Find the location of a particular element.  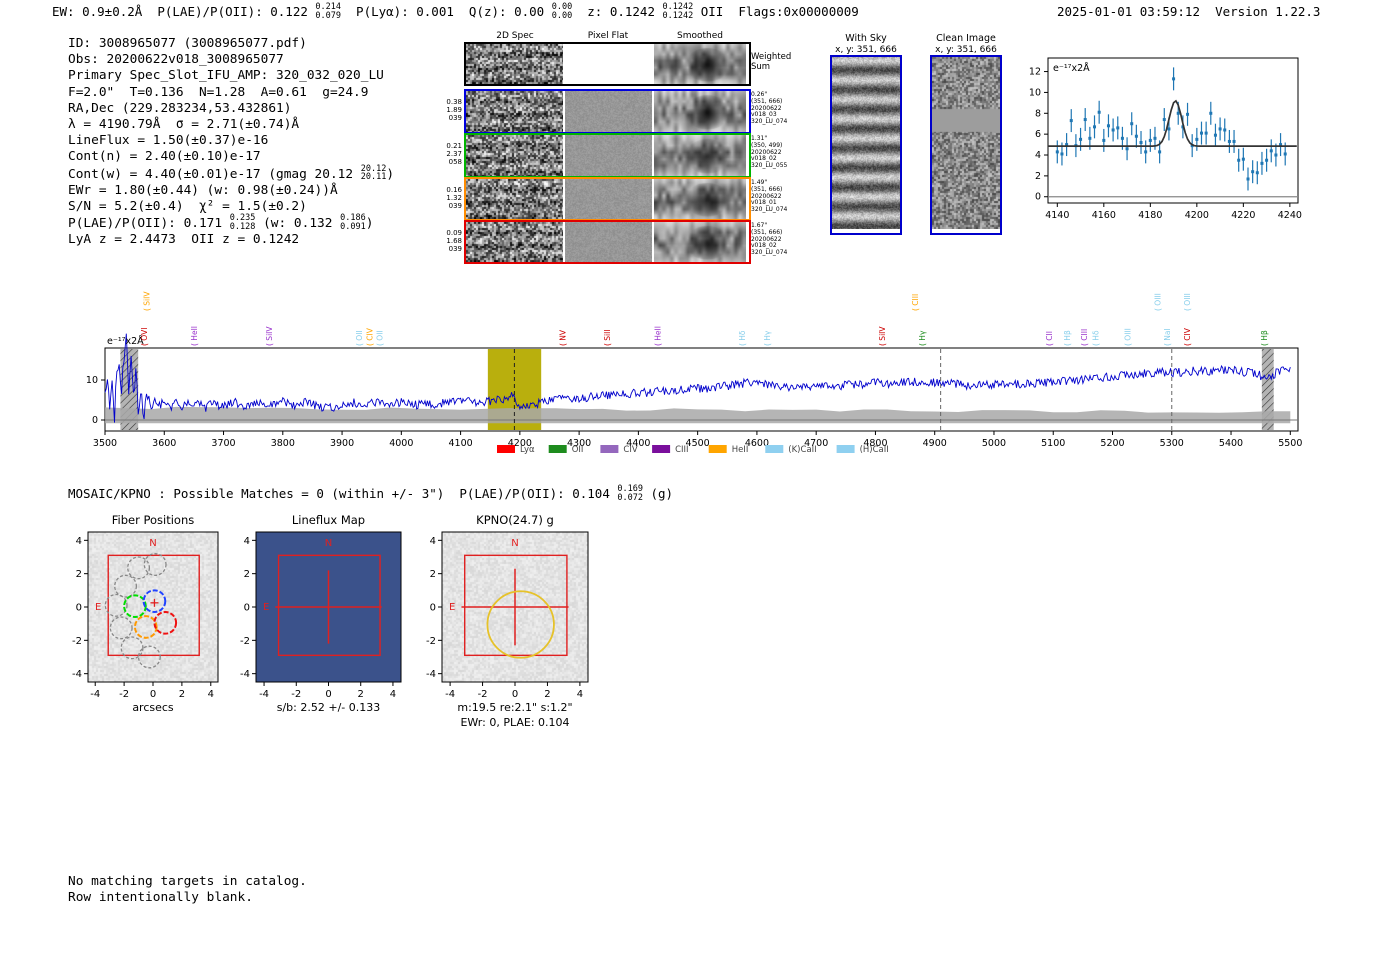

info-line: EWr = 1.80(±0.44) (w: 0.98(±0.24))Å is located at coordinates (231, 191).